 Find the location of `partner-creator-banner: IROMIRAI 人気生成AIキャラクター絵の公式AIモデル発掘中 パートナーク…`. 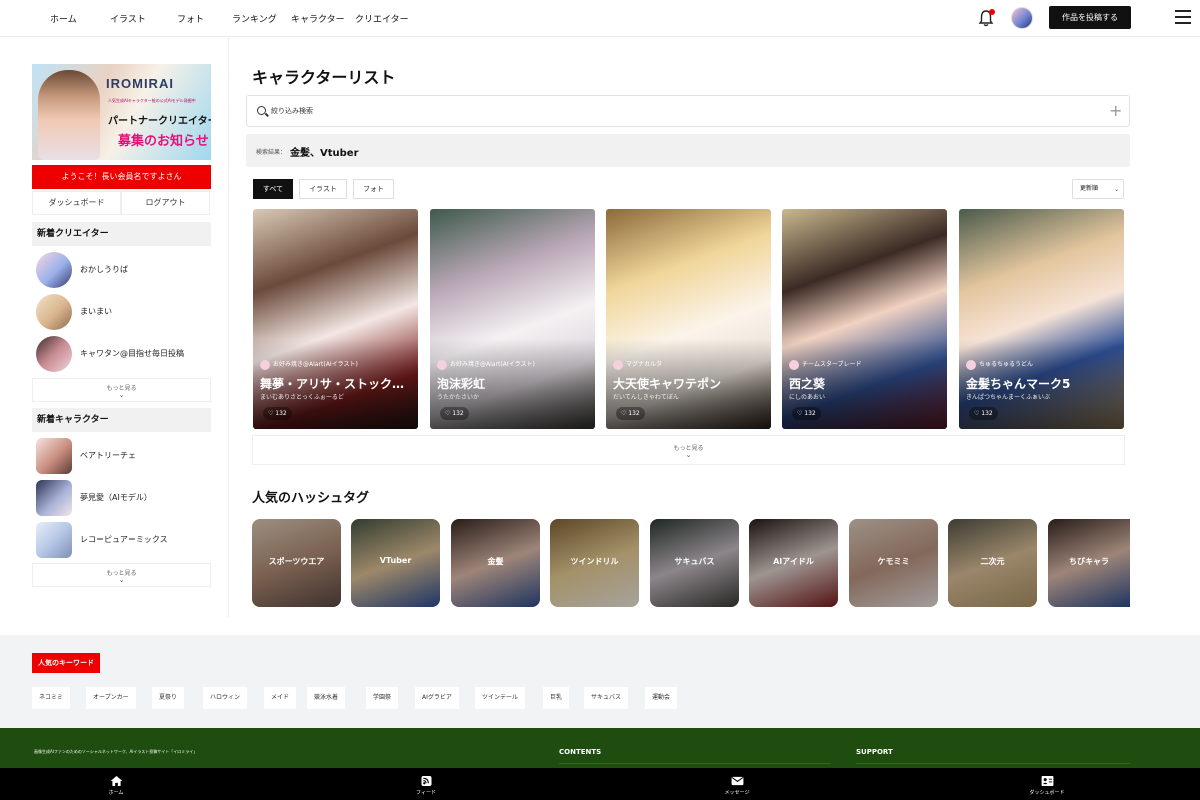

partner-creator-banner: IROMIRAI 人気生成AIキャラクター絵の公式AIモデル発掘中 パートナーク… is located at coordinates (121, 112).